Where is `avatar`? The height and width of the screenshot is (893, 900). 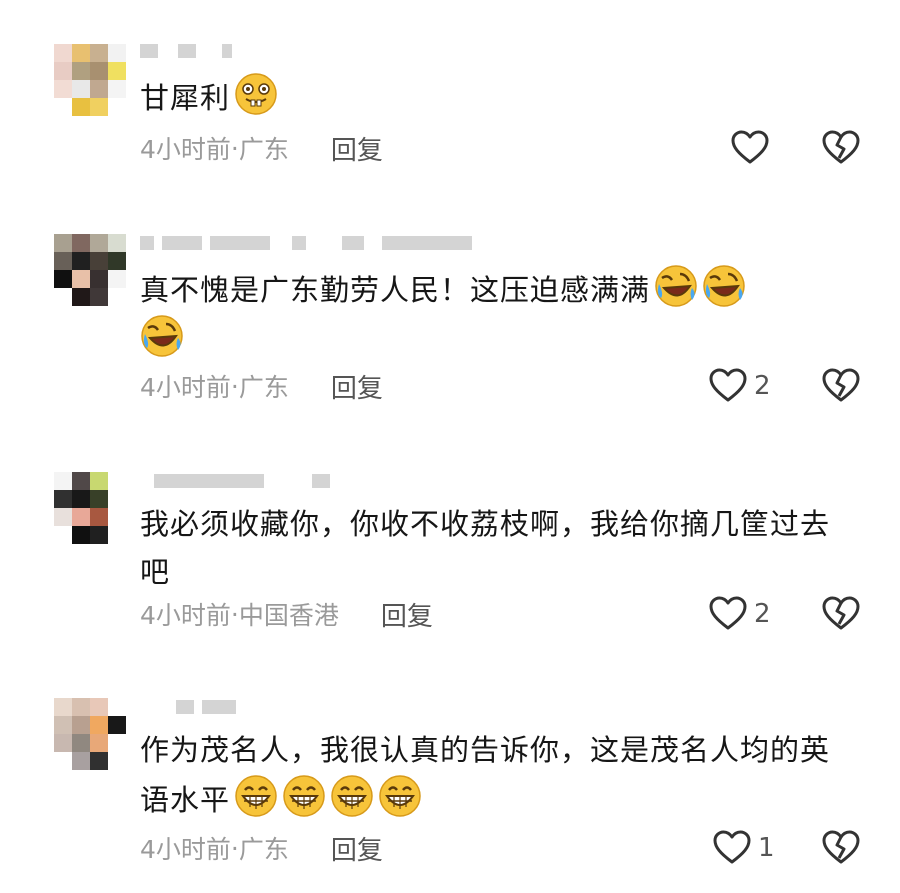 avatar is located at coordinates (90, 734).